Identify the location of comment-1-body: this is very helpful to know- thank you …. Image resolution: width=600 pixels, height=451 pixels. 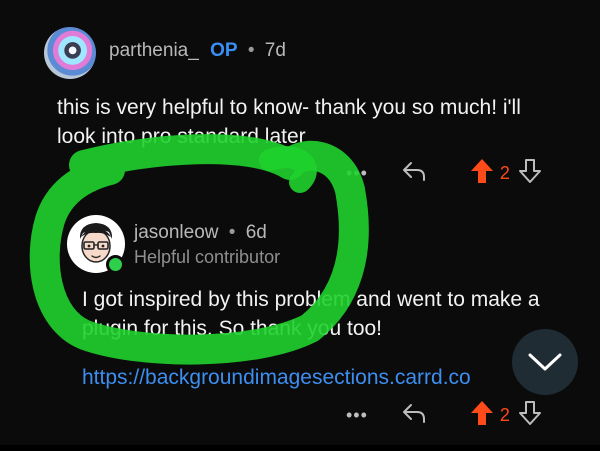
(289, 122).